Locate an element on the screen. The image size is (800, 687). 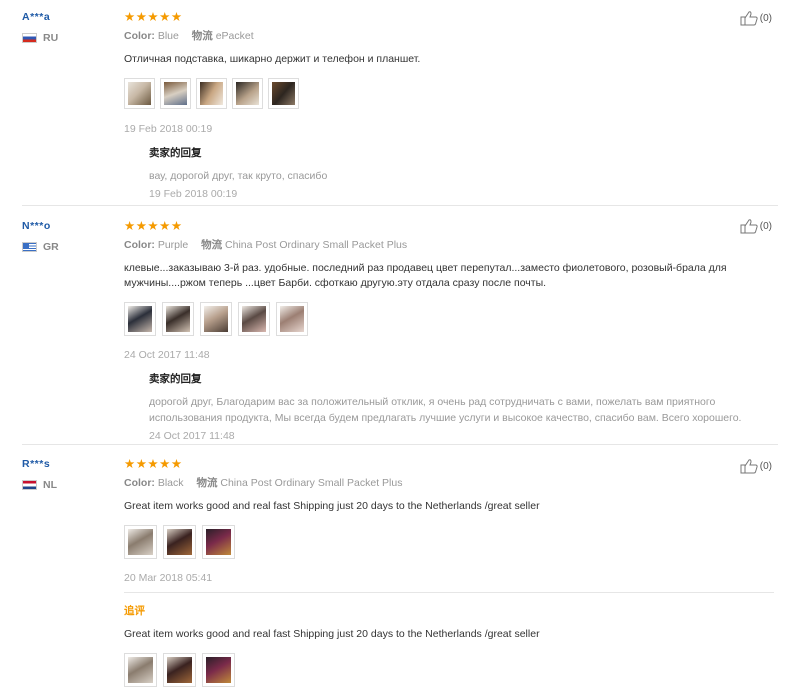
color-value: Purple is located at coordinates (173, 245).